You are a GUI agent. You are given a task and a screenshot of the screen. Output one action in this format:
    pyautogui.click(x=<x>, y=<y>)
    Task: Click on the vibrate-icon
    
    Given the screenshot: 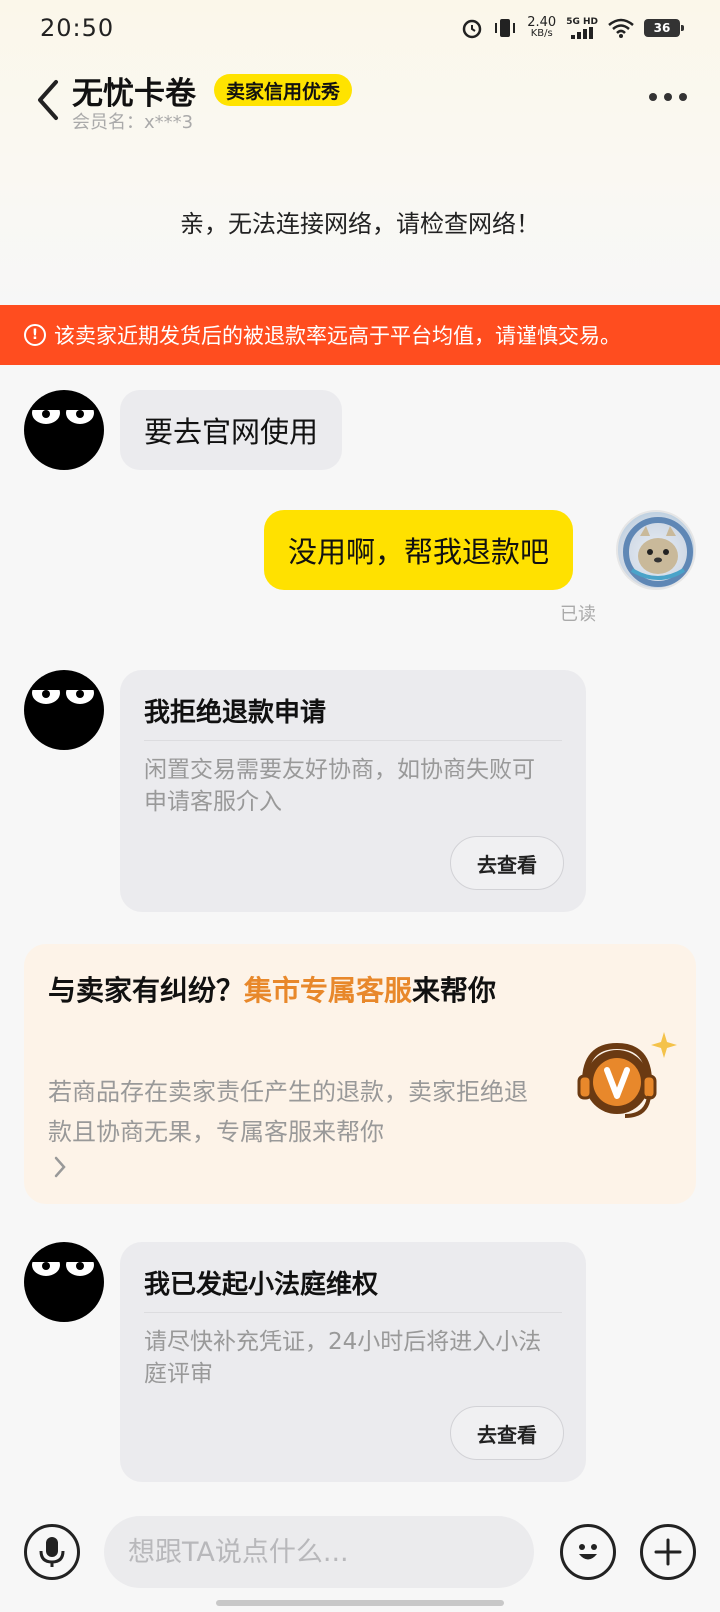 What is the action you would take?
    pyautogui.click(x=505, y=28)
    